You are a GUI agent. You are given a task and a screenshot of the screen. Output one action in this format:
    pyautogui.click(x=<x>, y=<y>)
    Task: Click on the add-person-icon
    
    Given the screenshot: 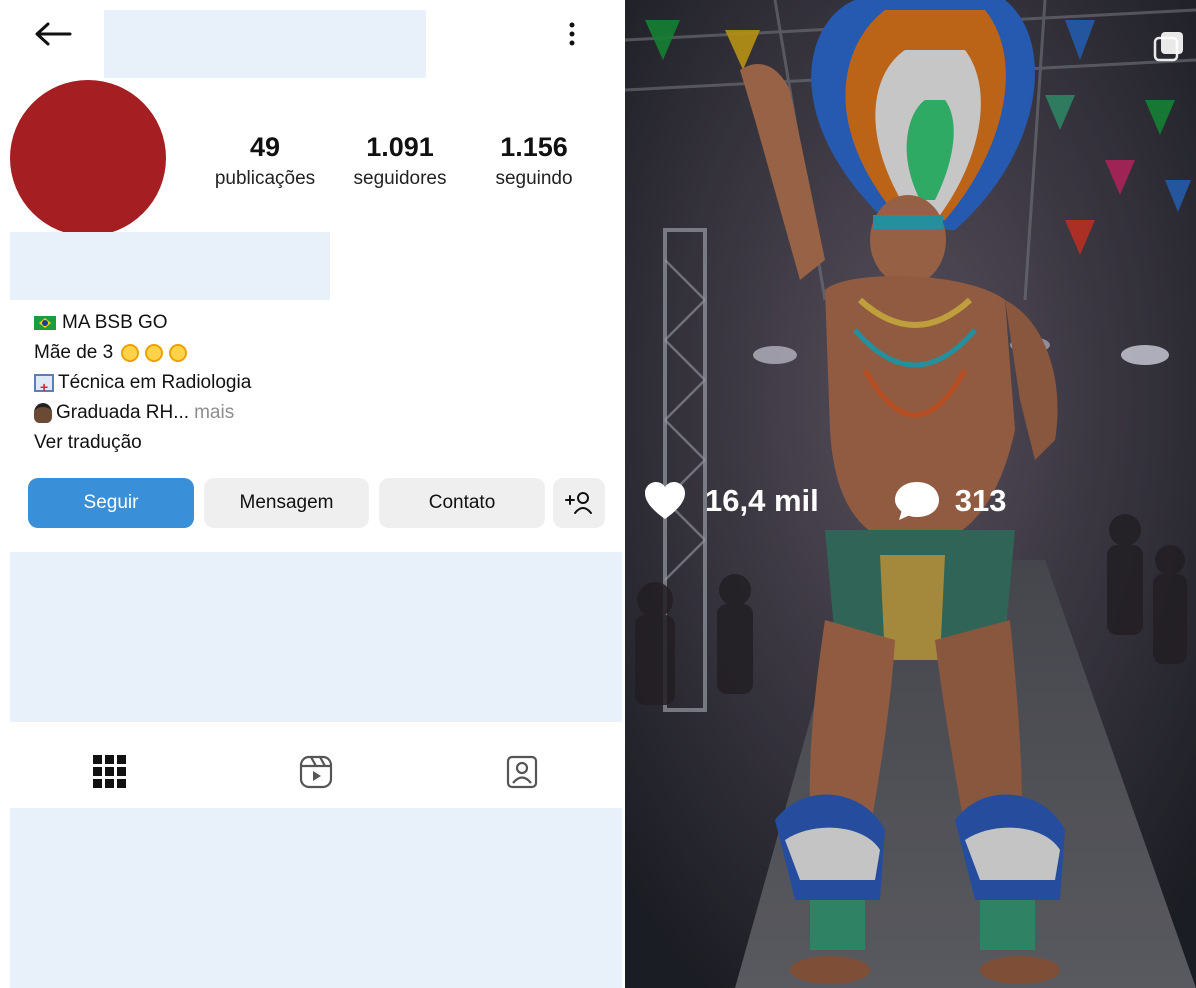 What is the action you would take?
    pyautogui.click(x=578, y=503)
    